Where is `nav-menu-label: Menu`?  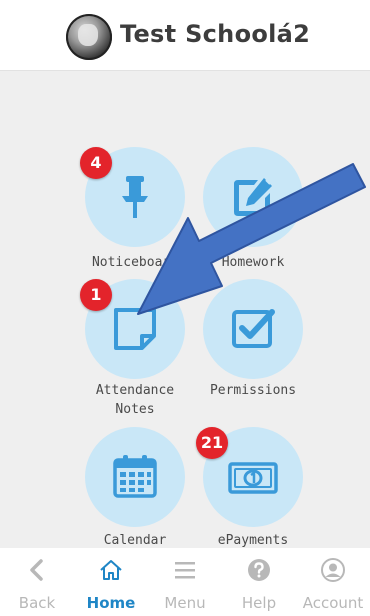 nav-menu-label: Menu is located at coordinates (185, 603).